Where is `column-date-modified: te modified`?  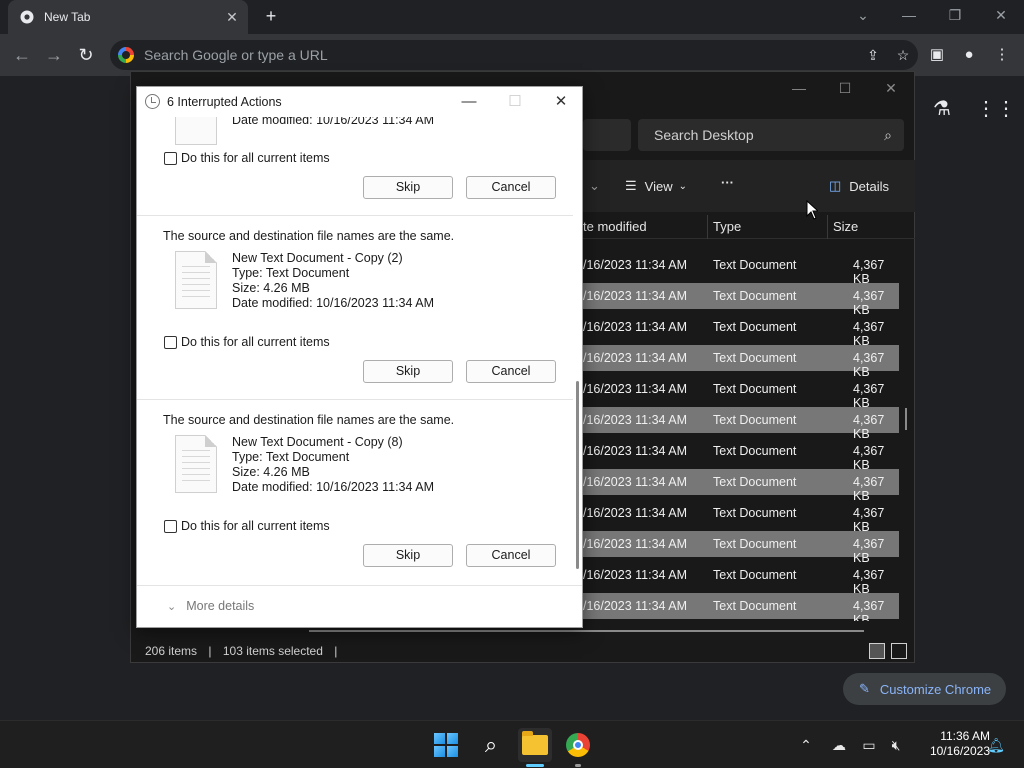 column-date-modified: te modified is located at coordinates (615, 226).